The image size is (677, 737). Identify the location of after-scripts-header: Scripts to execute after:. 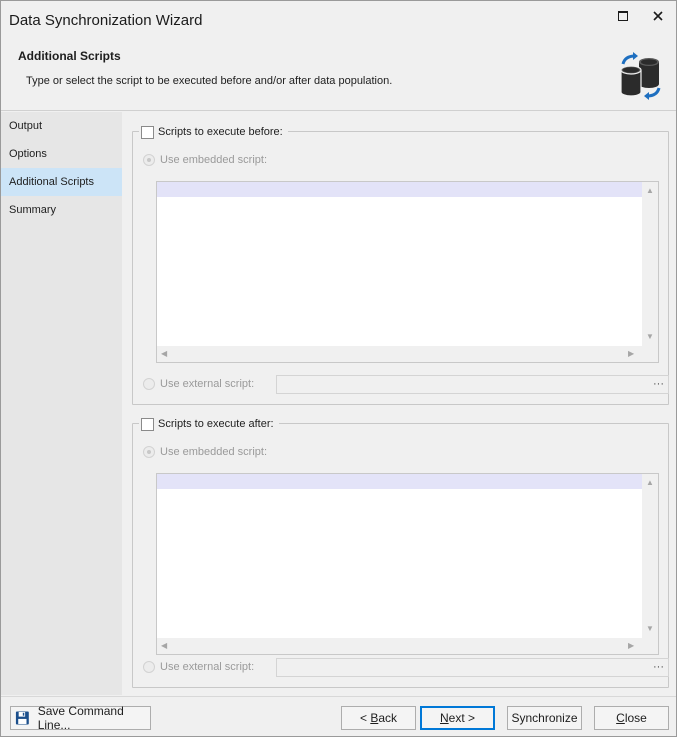
(209, 424).